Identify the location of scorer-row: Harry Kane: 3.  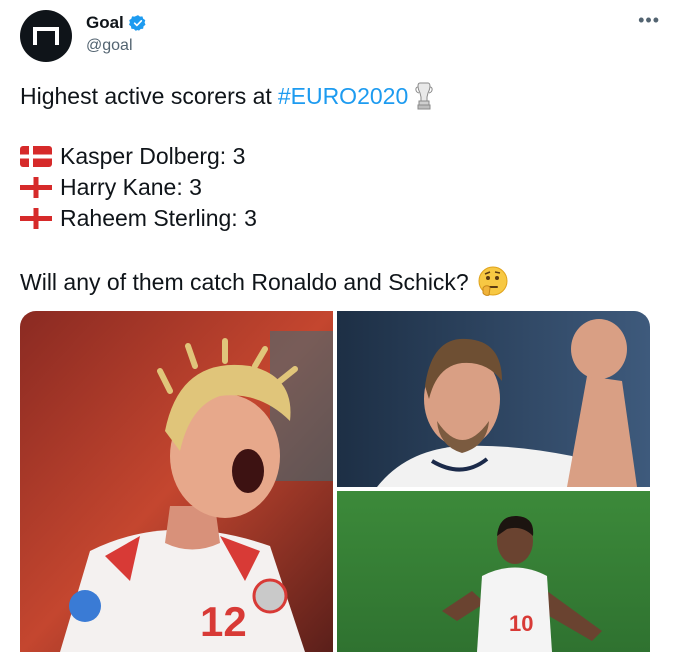
(111, 187).